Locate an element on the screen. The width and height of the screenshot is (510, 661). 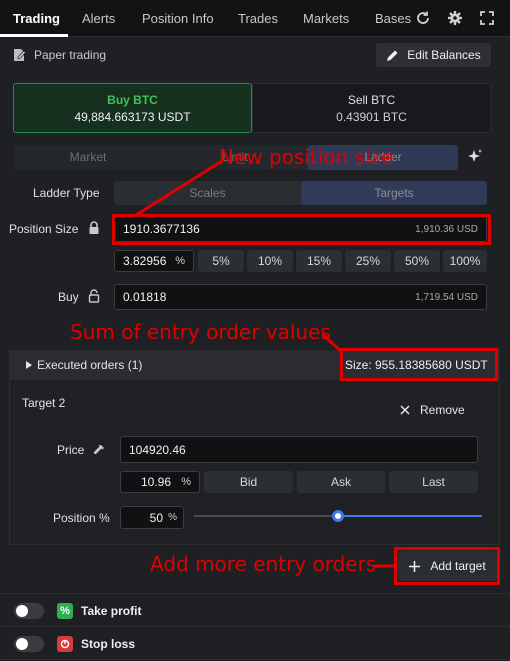
pencil-icon is located at coordinates (392, 55).